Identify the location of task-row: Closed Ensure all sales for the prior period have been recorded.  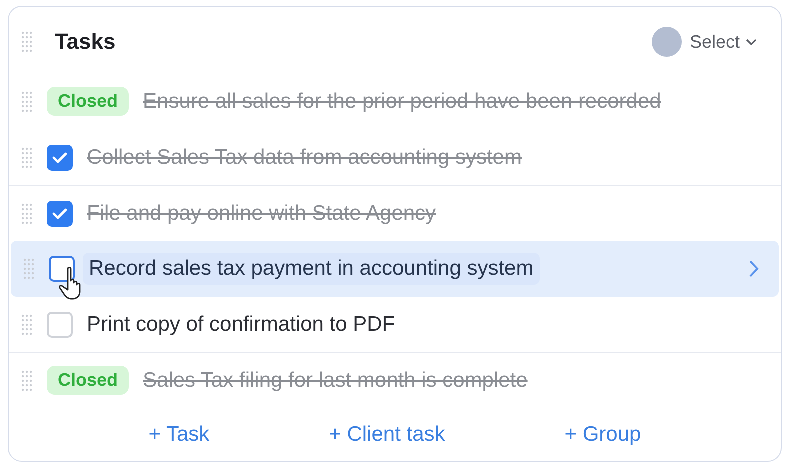
(395, 102).